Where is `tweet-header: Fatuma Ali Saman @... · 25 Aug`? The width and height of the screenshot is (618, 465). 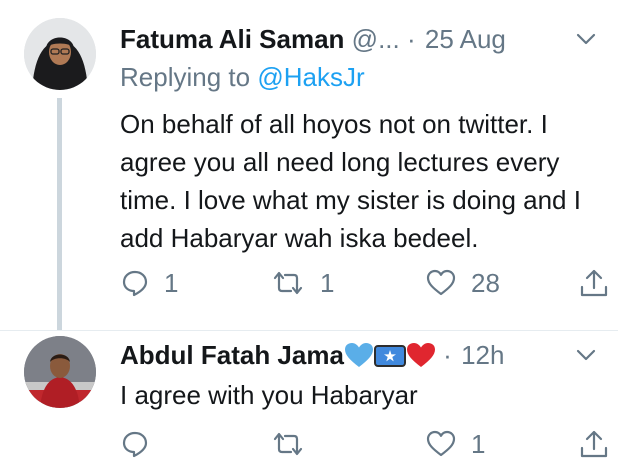
tweet-header: Fatuma Ali Saman @... · 25 Aug is located at coordinates (359, 39).